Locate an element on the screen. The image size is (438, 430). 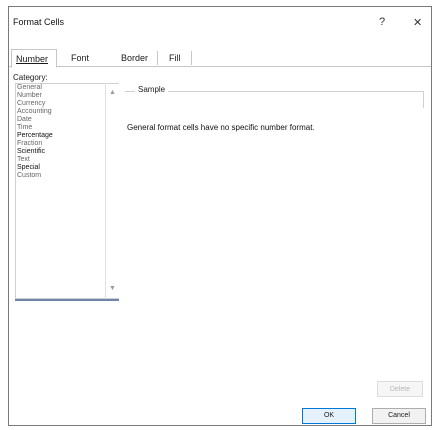
category-scrollbar: ▲ ▼ is located at coordinates (112, 191).